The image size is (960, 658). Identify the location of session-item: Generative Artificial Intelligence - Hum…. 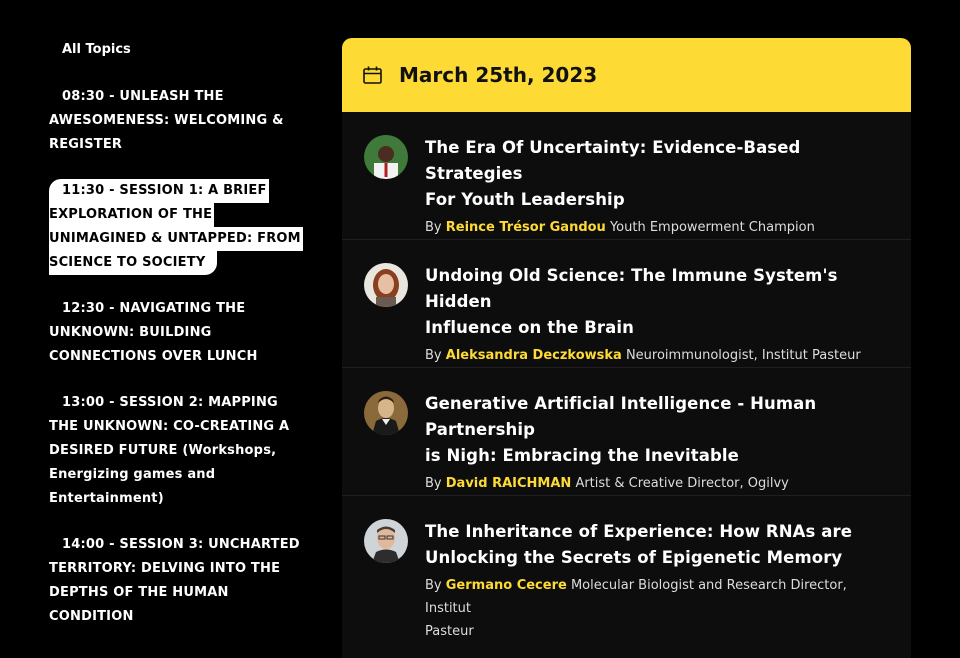
(626, 432).